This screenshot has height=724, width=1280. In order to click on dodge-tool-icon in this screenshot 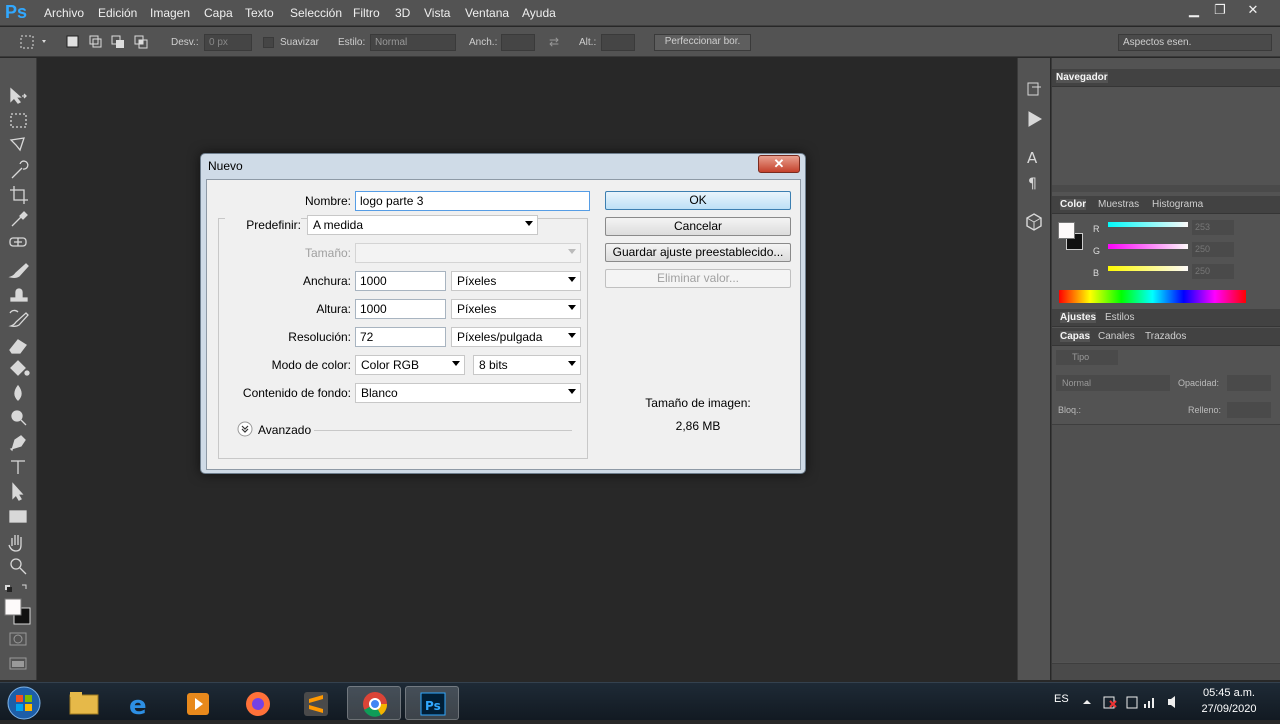, I will do `click(19, 418)`.